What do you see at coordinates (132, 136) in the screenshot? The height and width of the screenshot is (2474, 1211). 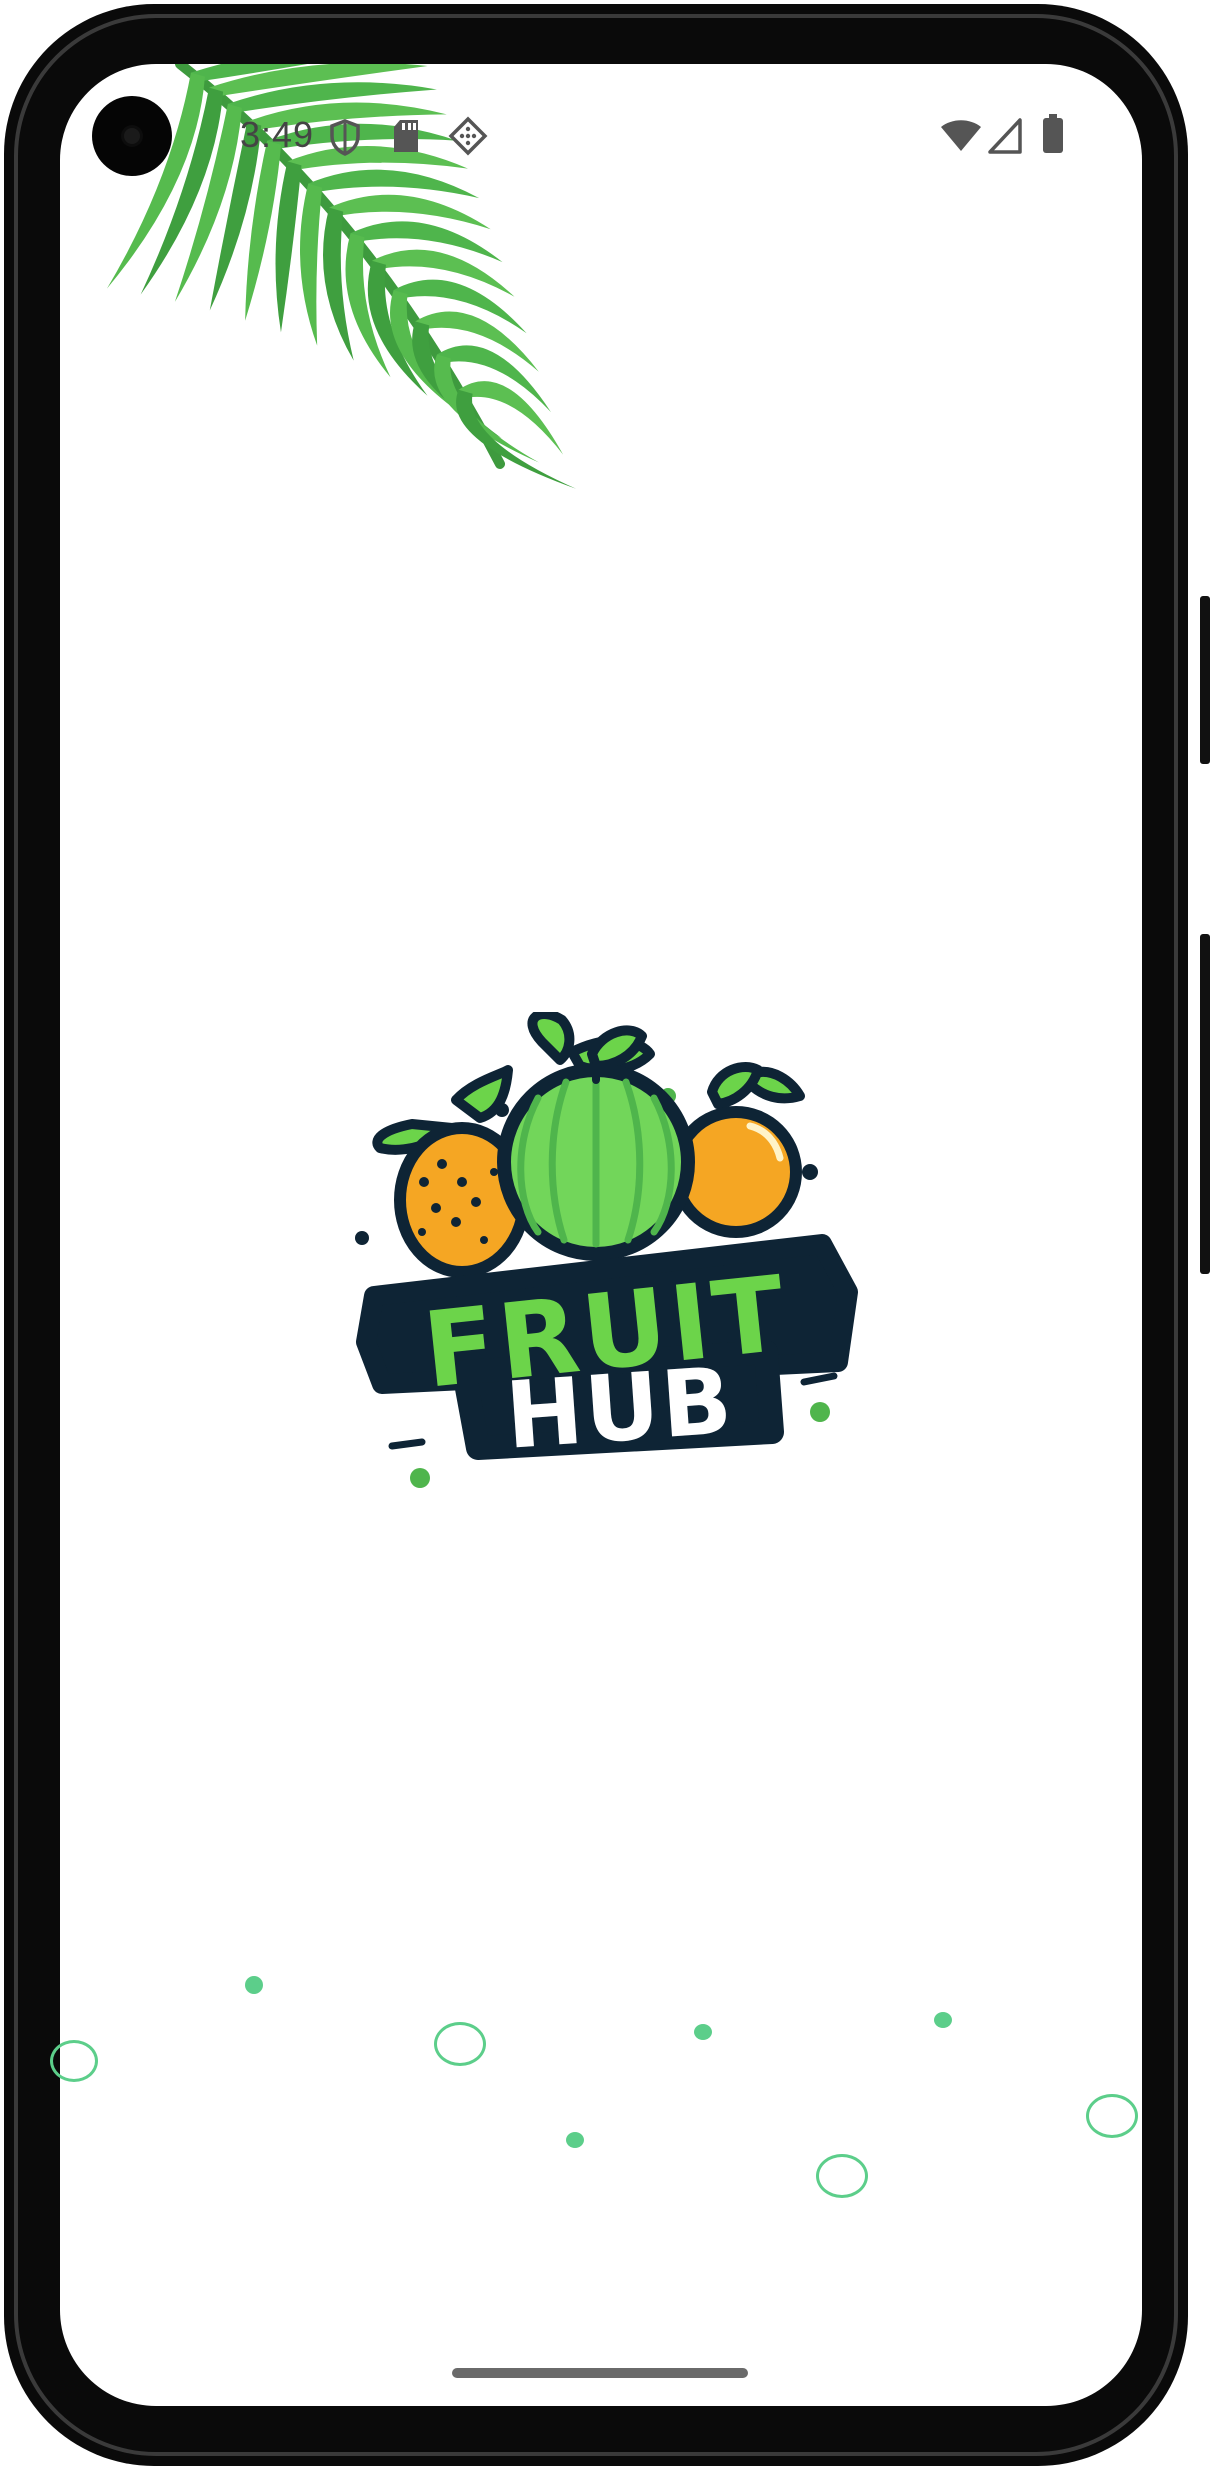 I see `front-camera` at bounding box center [132, 136].